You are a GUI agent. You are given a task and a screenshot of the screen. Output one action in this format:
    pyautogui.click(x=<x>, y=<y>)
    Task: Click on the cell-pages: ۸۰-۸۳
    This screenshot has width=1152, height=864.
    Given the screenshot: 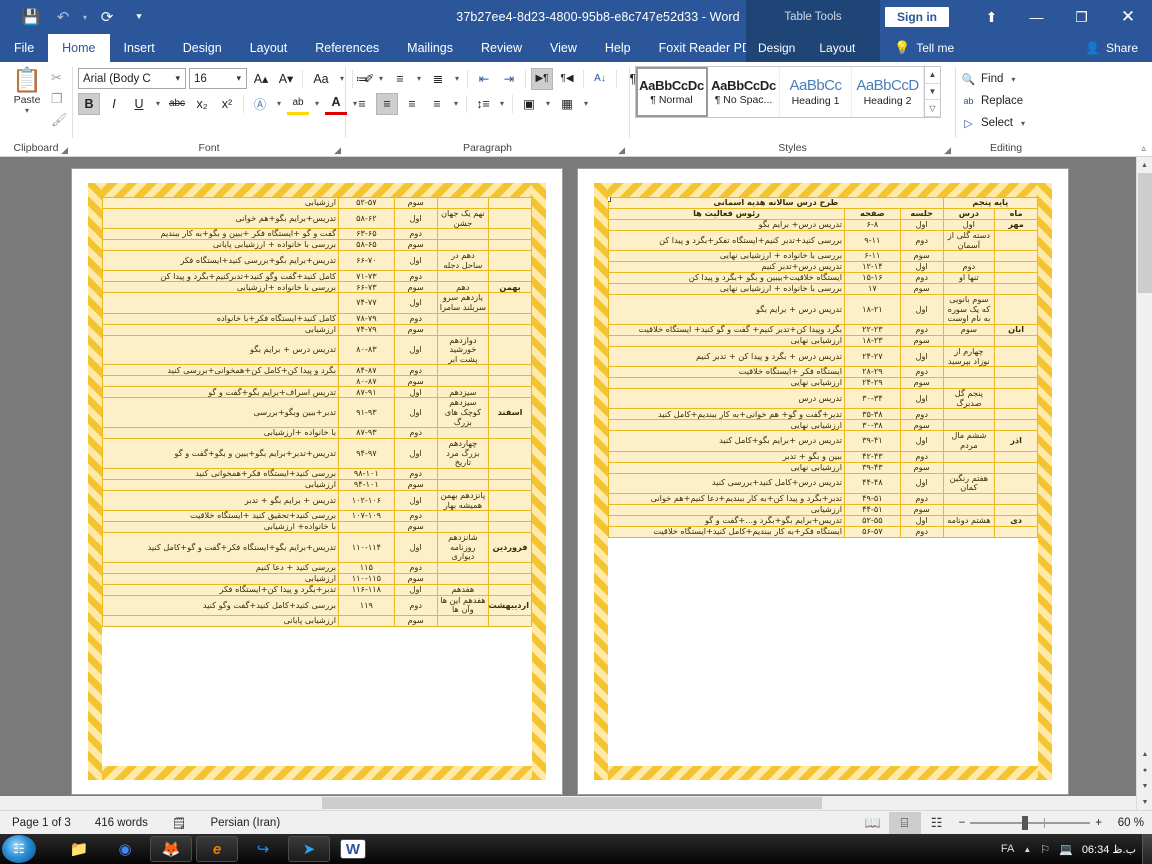 What is the action you would take?
    pyautogui.click(x=366, y=350)
    